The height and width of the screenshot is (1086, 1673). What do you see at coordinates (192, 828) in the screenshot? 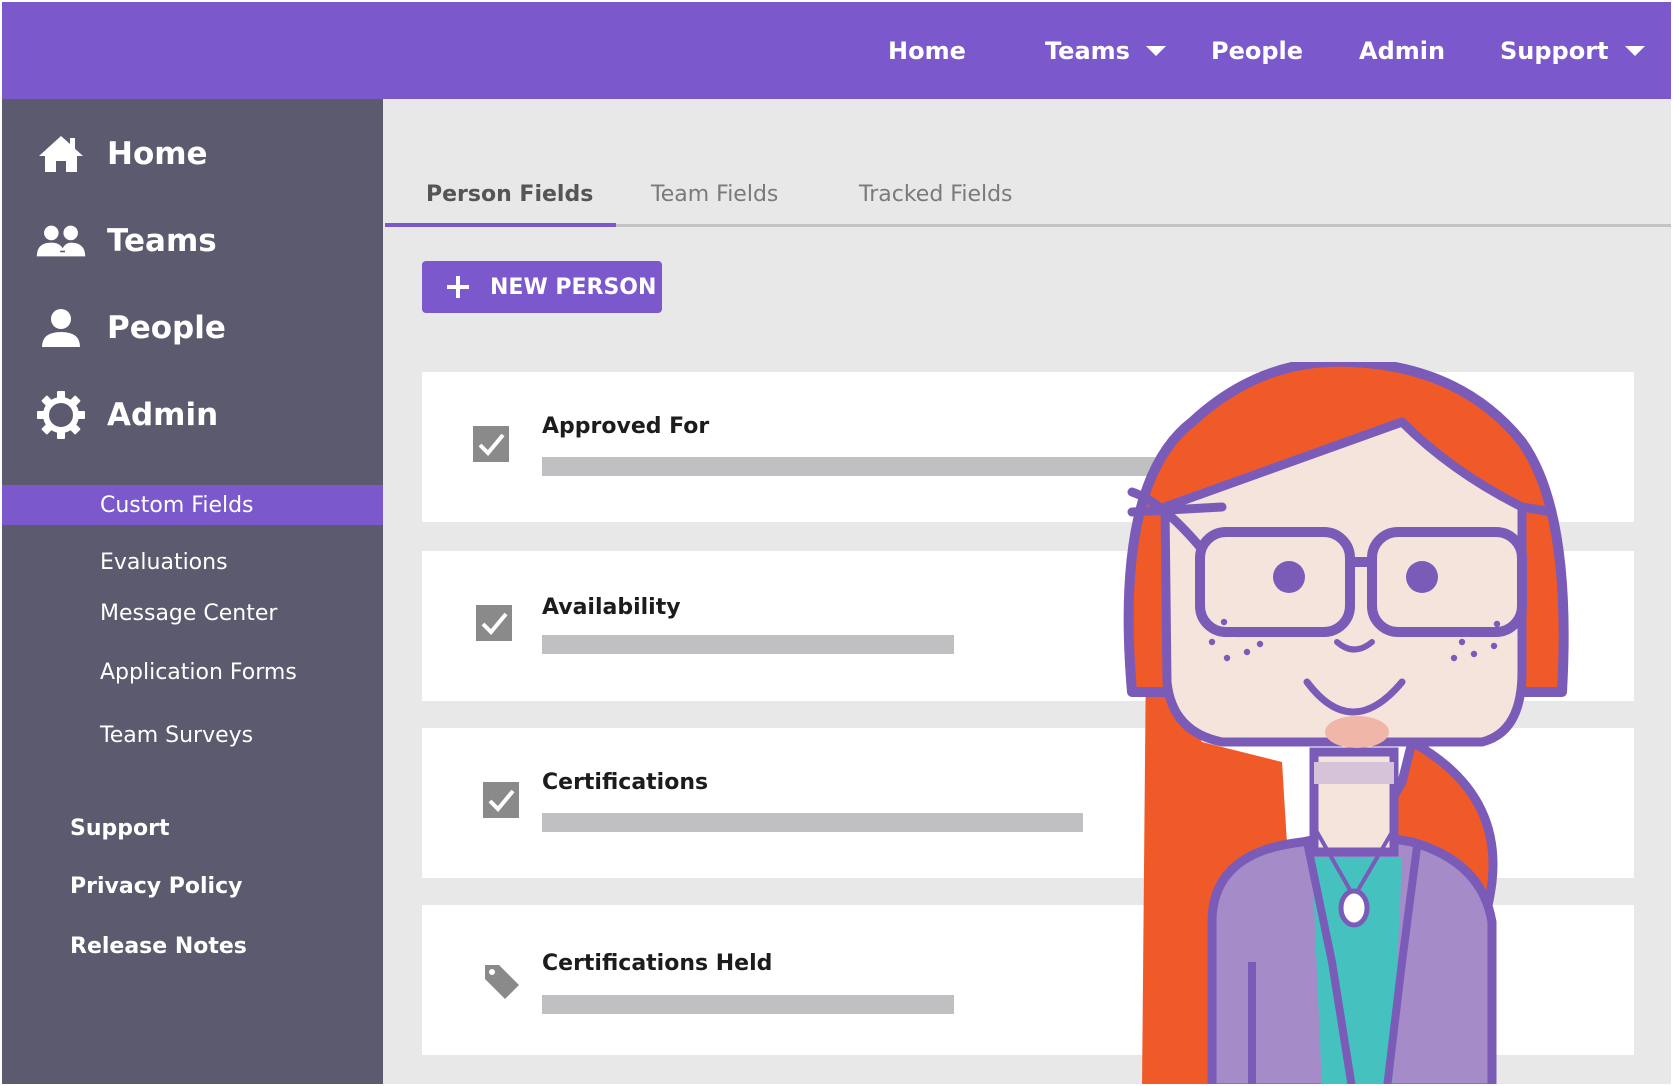
I see `sidebar-link-support: Support` at bounding box center [192, 828].